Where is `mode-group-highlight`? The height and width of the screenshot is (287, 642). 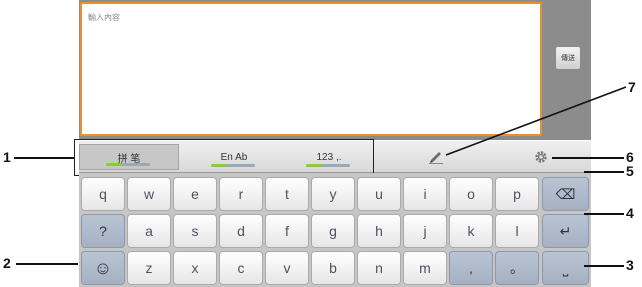
mode-group-highlight is located at coordinates (224, 157).